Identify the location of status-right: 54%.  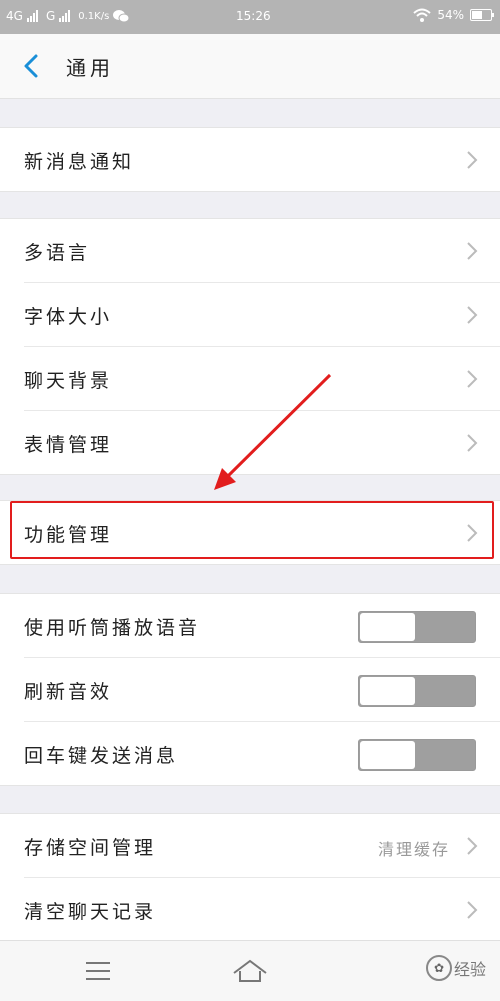
(453, 15).